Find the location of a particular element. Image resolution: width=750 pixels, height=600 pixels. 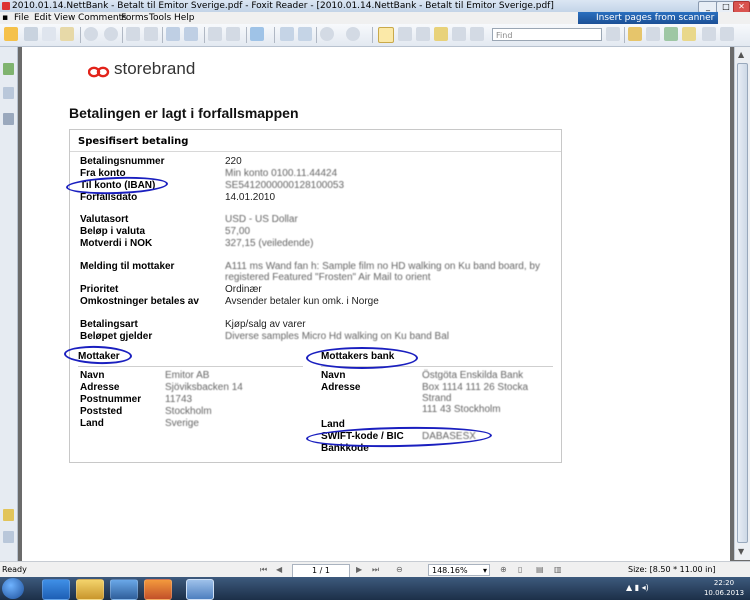

zoom-out-small-icon: ⊖ is located at coordinates (399, 570).